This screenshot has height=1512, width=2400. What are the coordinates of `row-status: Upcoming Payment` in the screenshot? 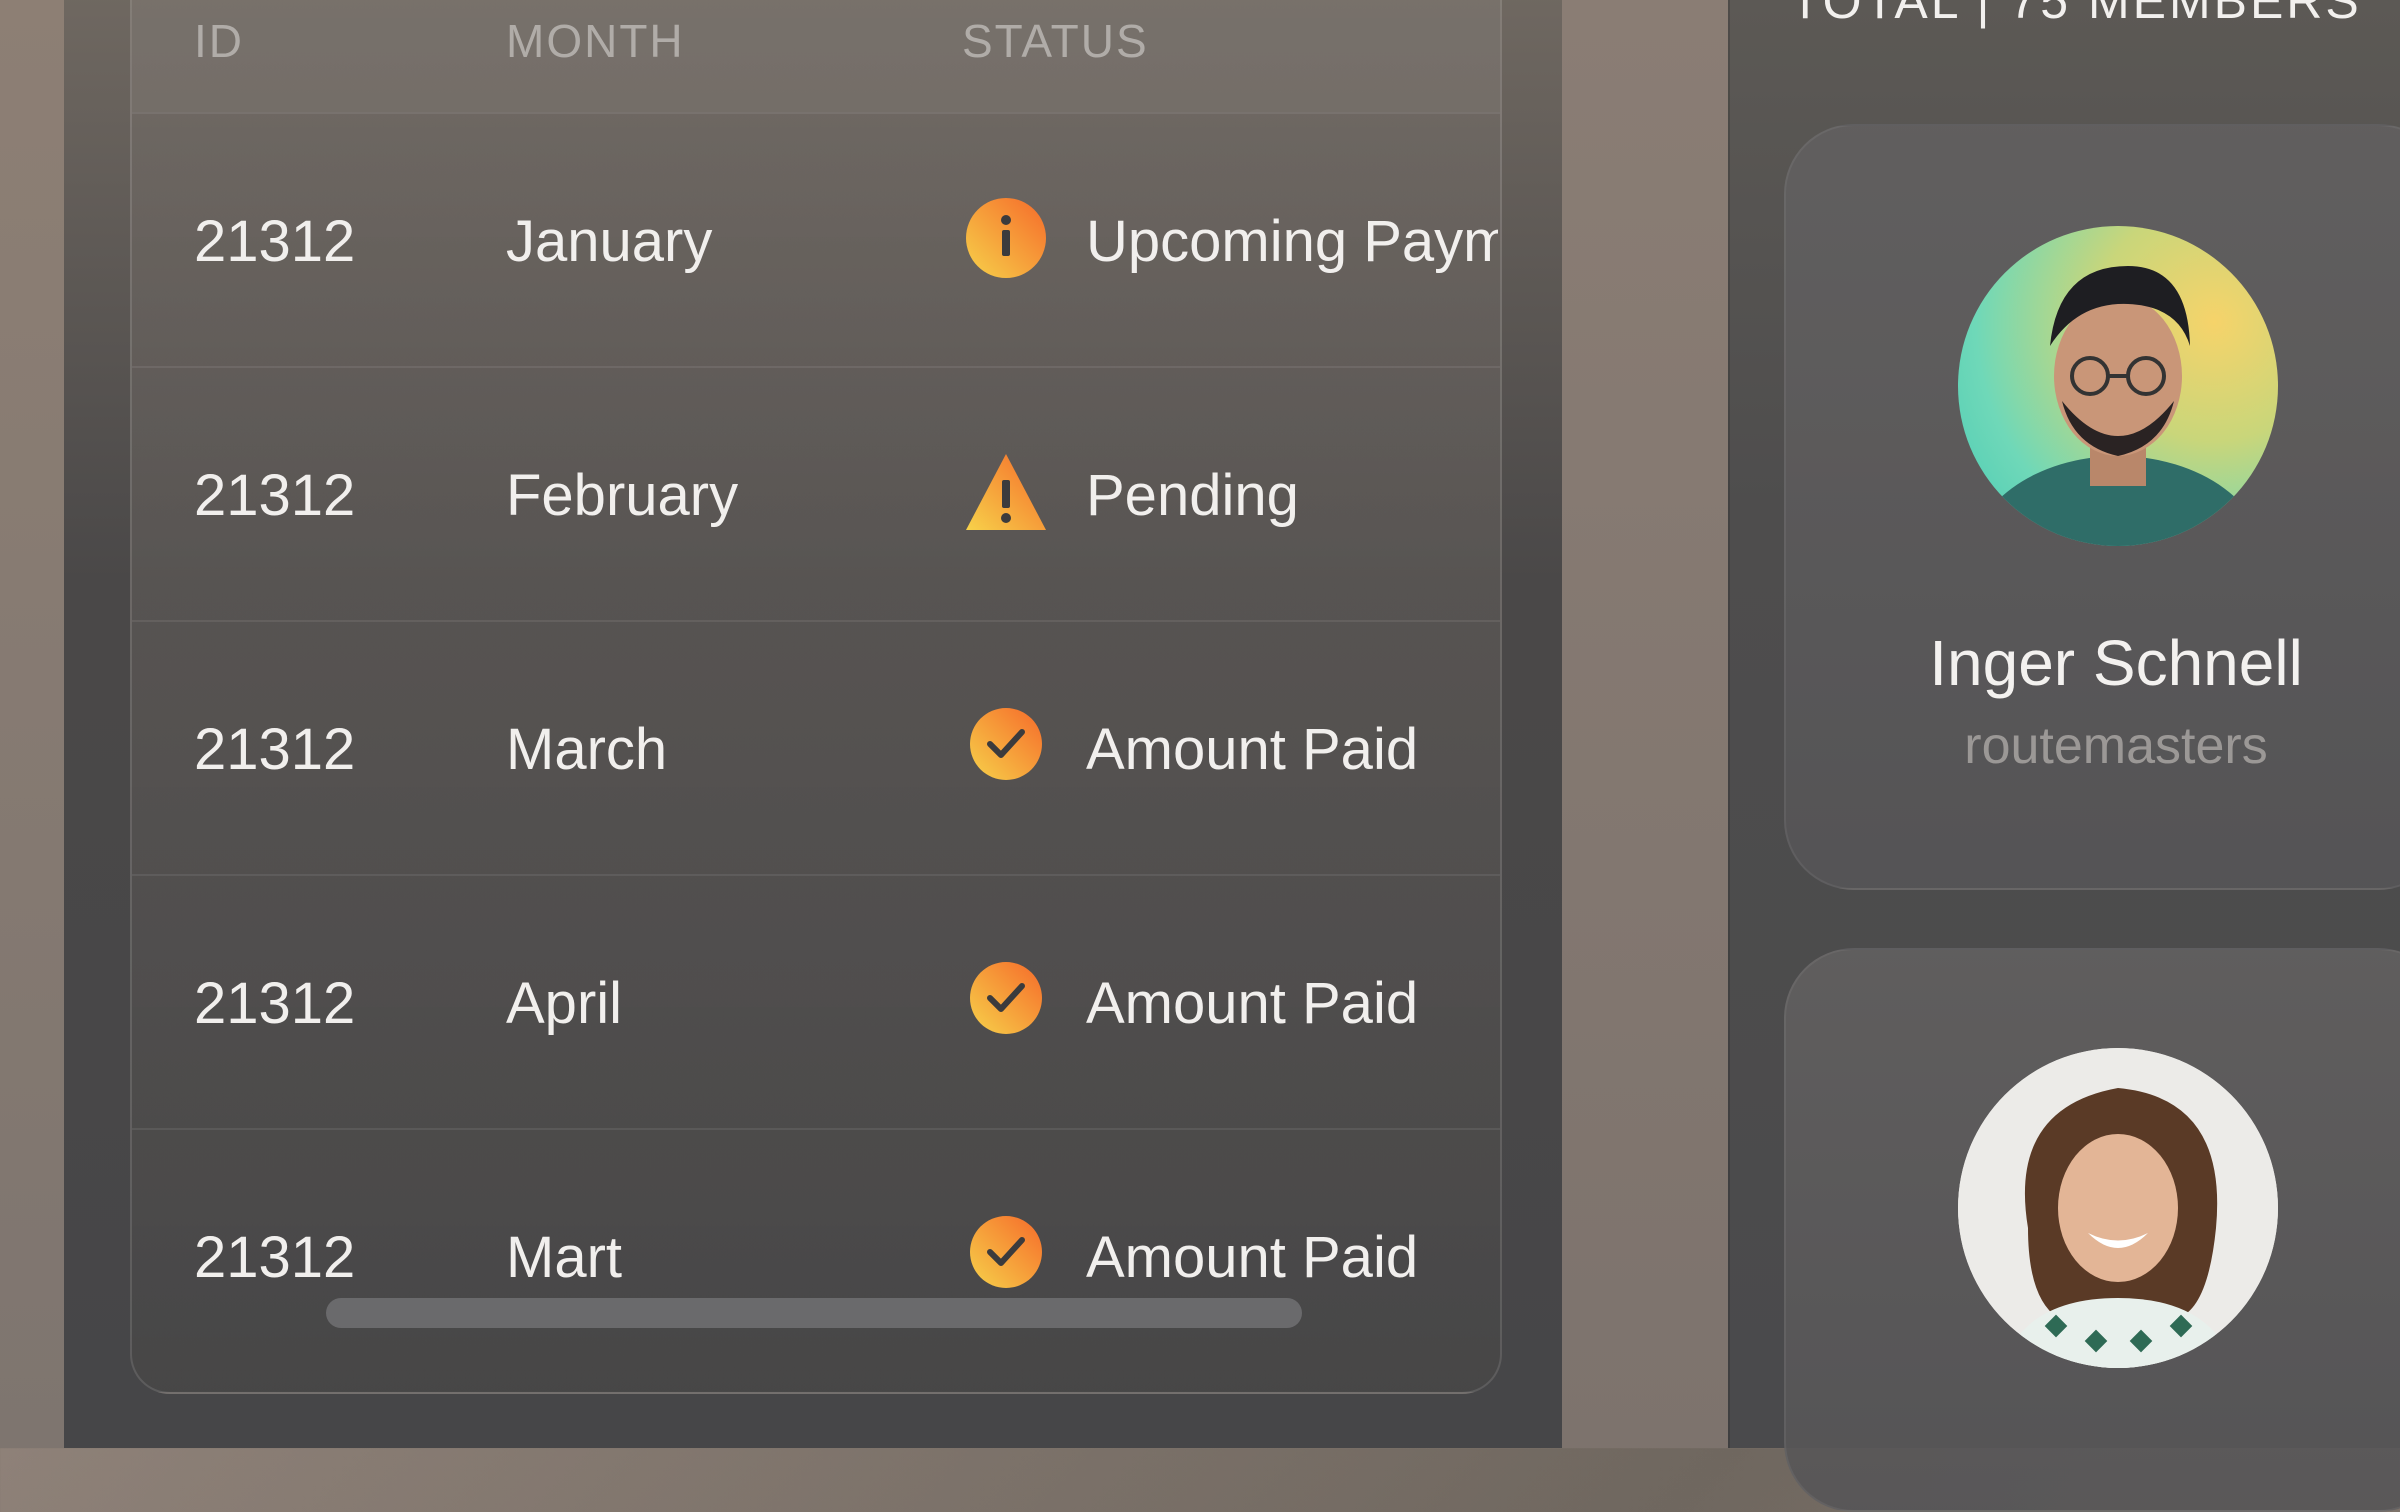 It's located at (1231, 241).